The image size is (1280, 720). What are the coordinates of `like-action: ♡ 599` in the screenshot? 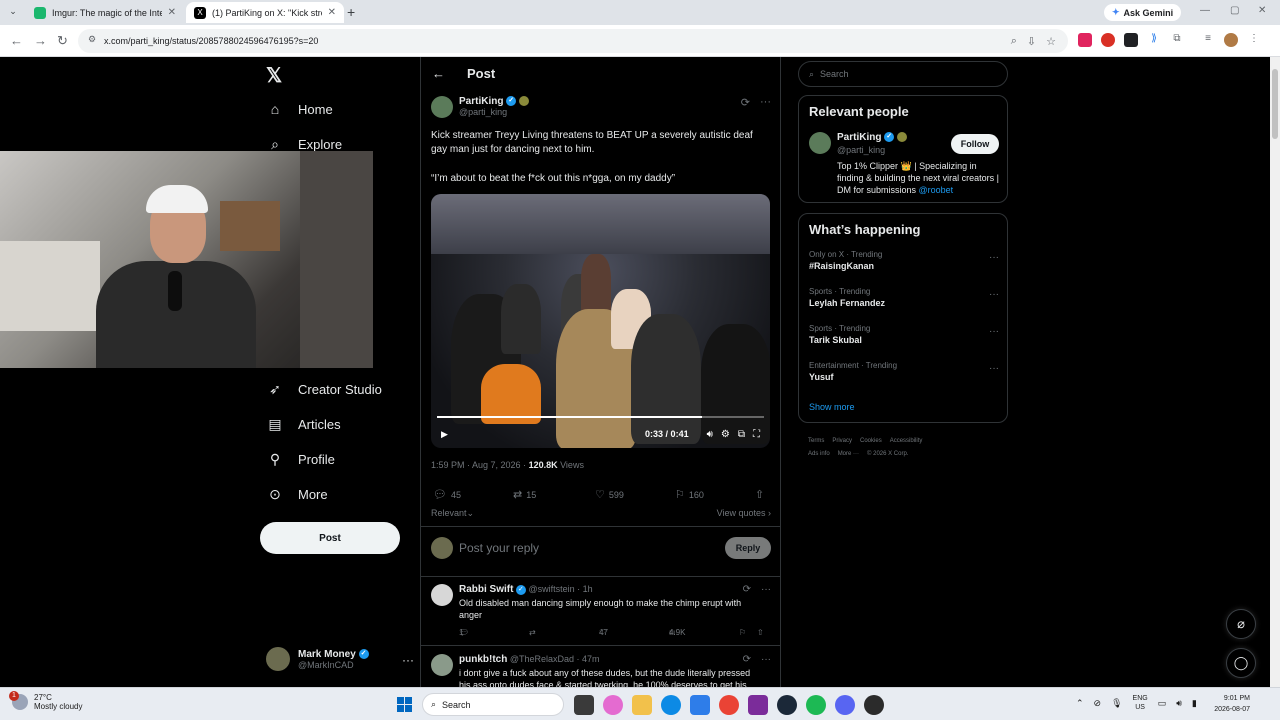 It's located at (609, 494).